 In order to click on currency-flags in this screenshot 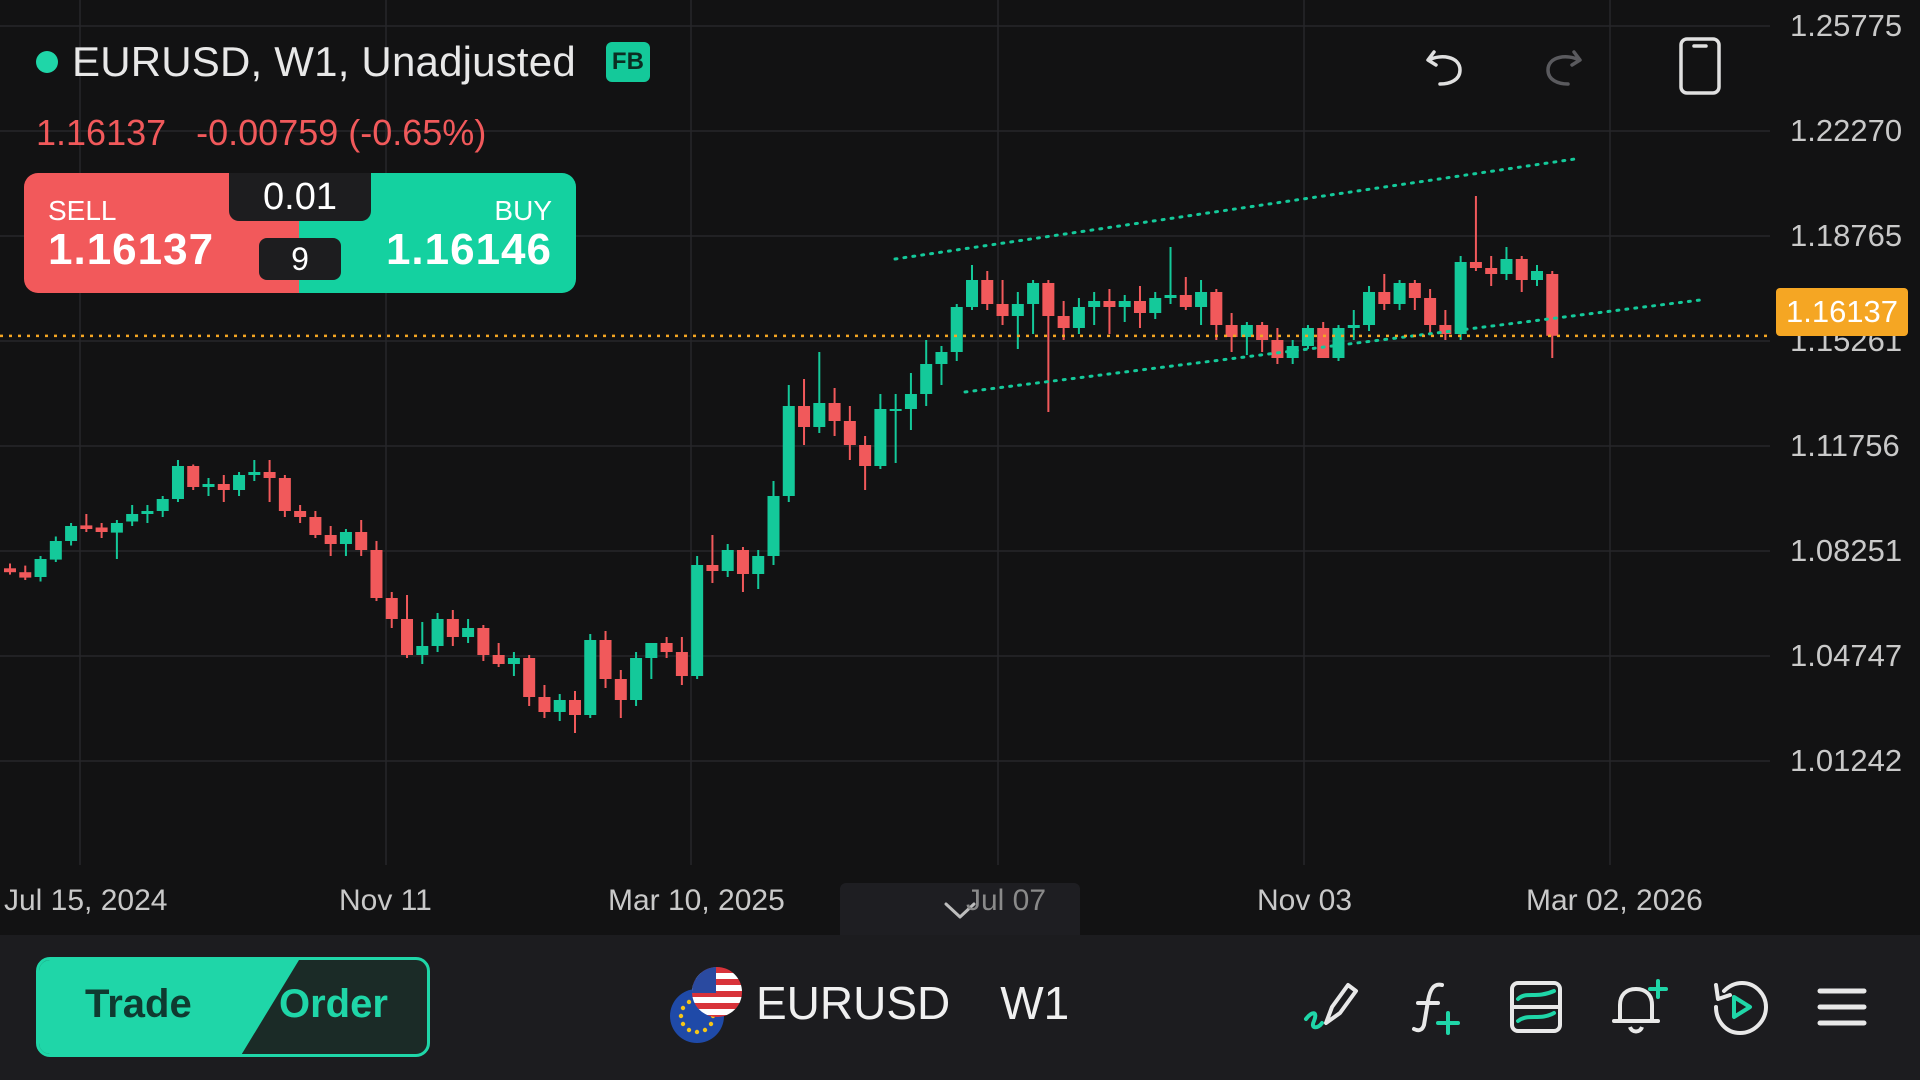, I will do `click(704, 1004)`.